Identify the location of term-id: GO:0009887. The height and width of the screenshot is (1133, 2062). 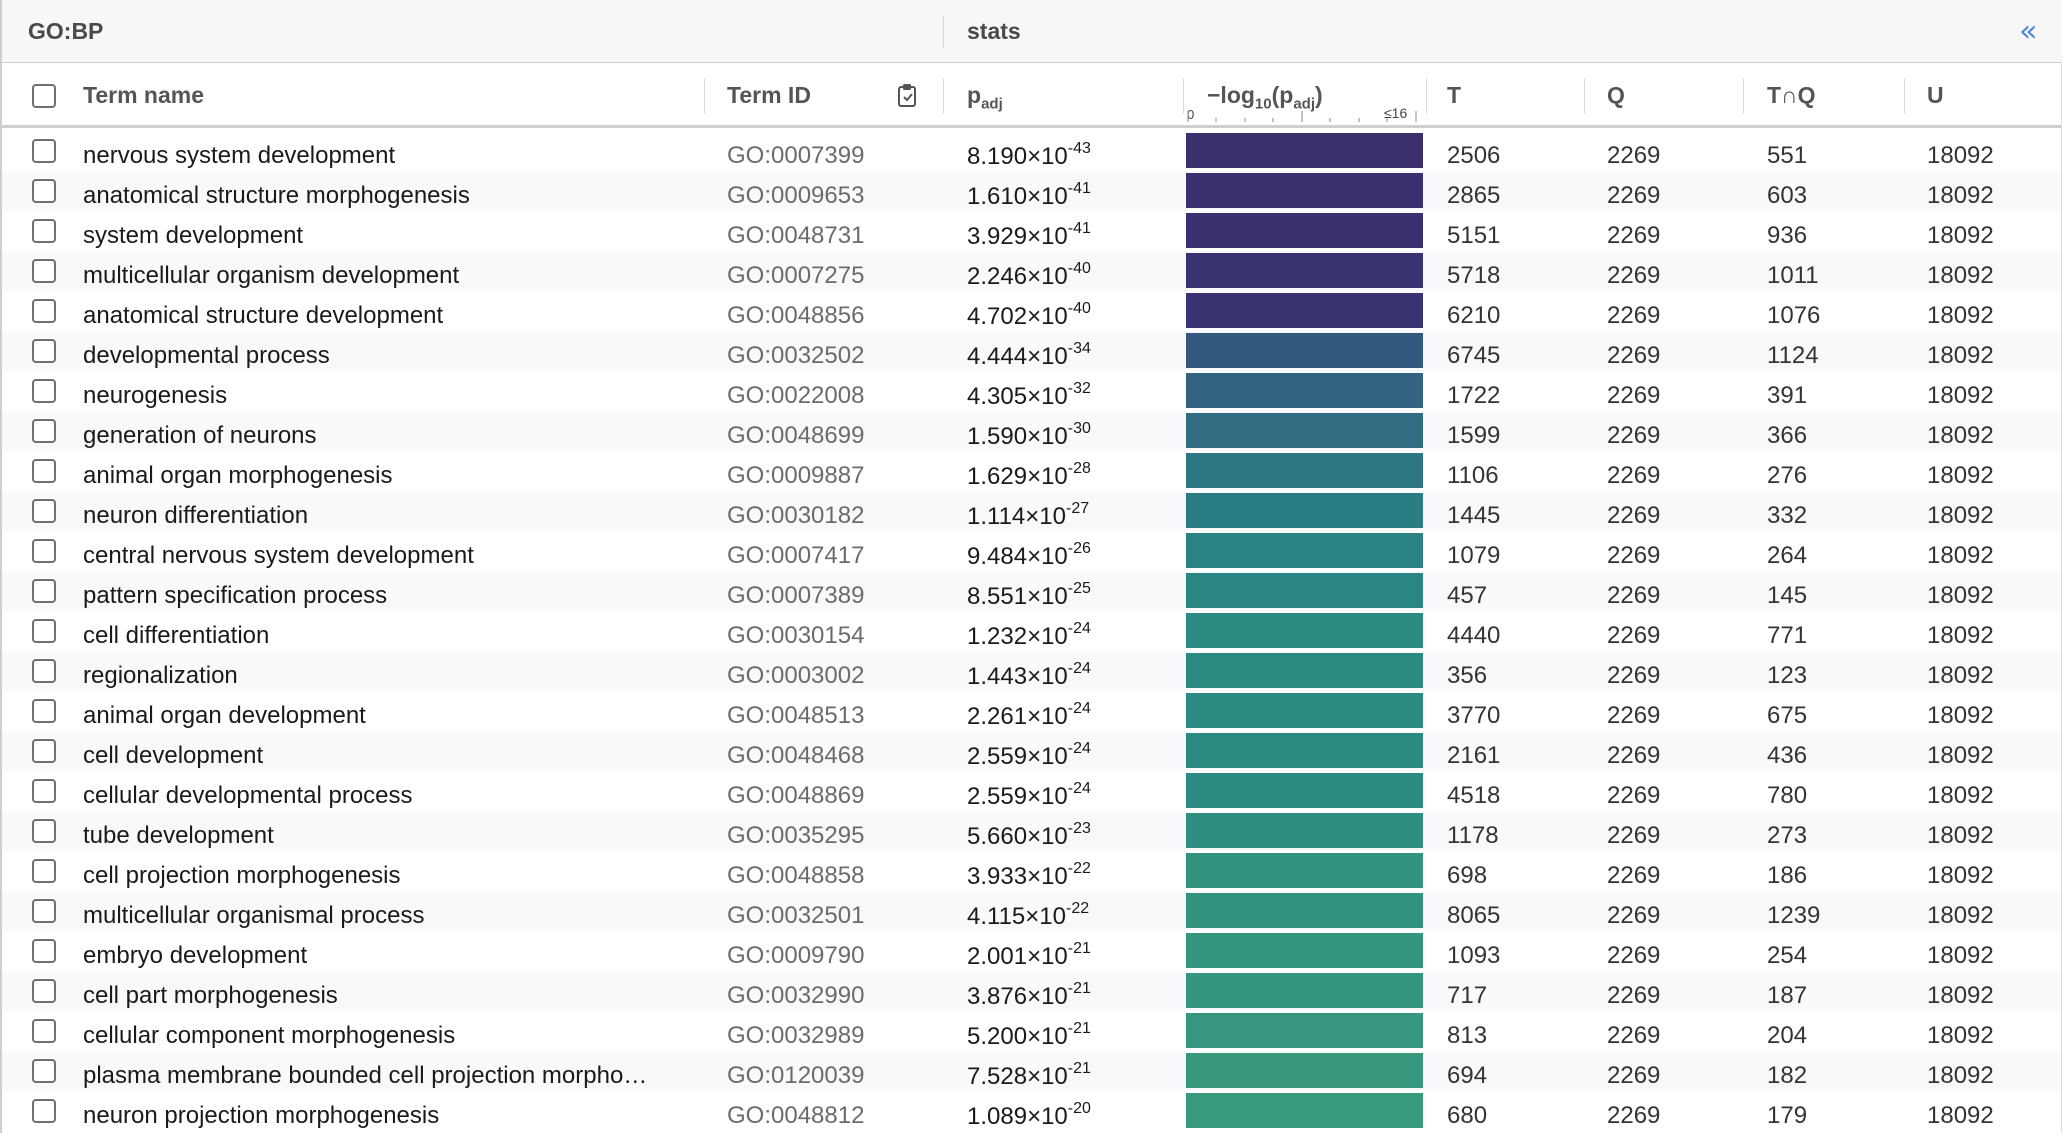
(795, 476).